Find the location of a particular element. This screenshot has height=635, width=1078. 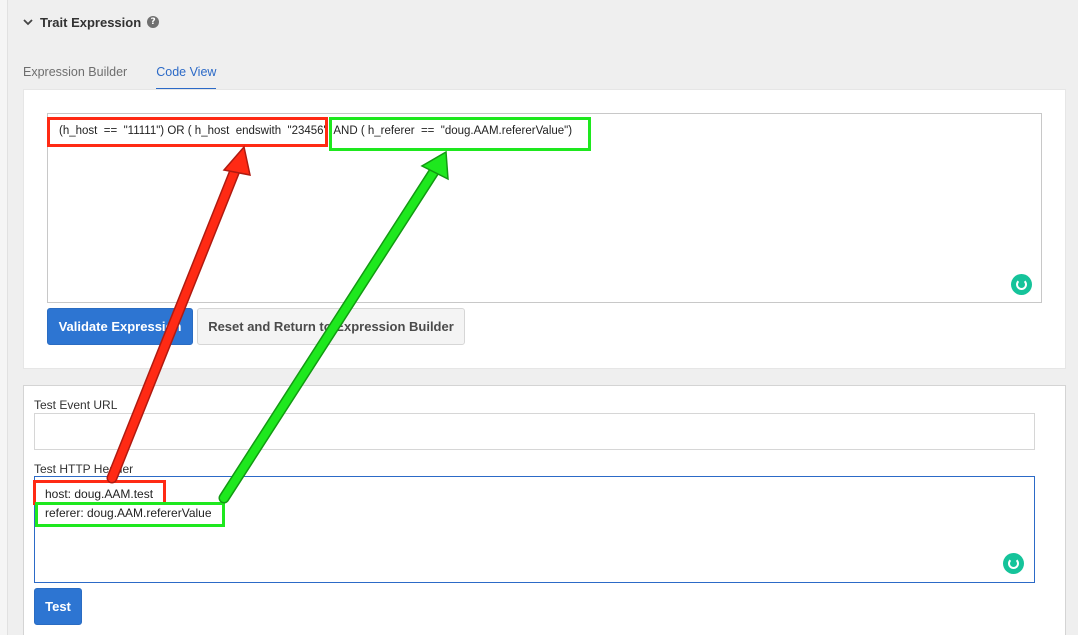

test-event-url-label: Test Event URL is located at coordinates (76, 405).